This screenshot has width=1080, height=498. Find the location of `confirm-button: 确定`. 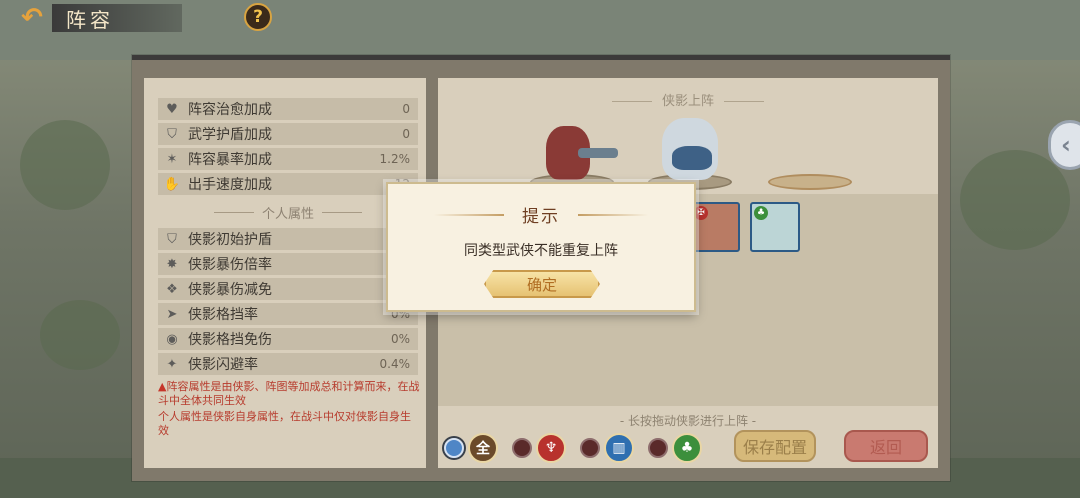

confirm-button: 确定 is located at coordinates (542, 284).